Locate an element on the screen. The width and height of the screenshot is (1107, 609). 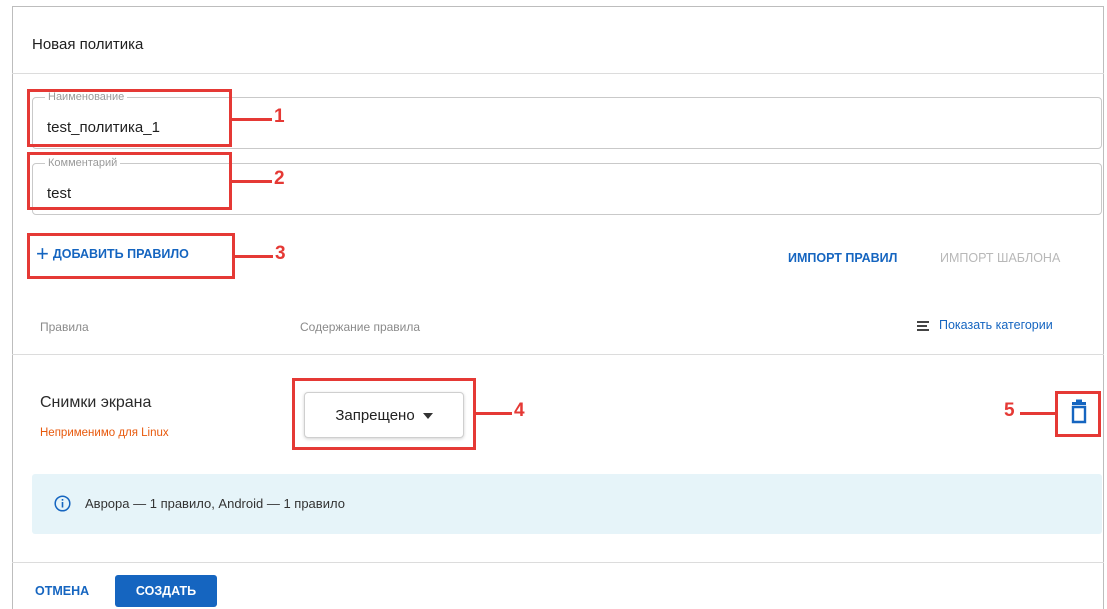
info-text: Аврора — 1 правило, Android — 1 правило is located at coordinates (215, 503).